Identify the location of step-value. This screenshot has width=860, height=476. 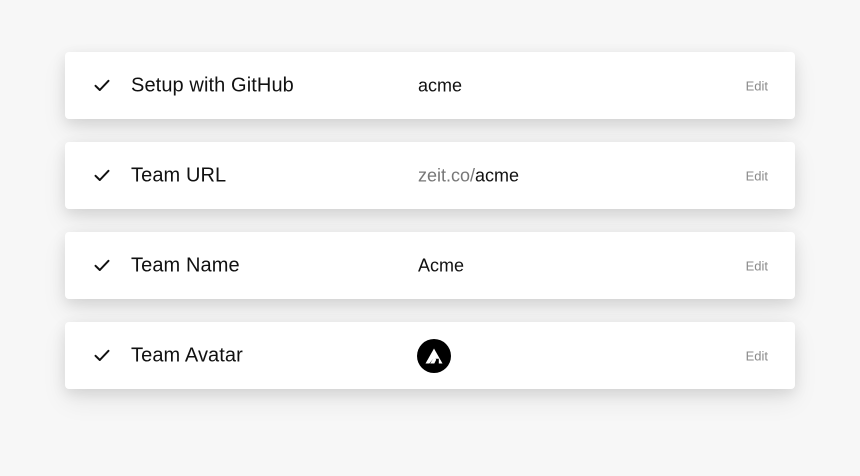
(434, 355).